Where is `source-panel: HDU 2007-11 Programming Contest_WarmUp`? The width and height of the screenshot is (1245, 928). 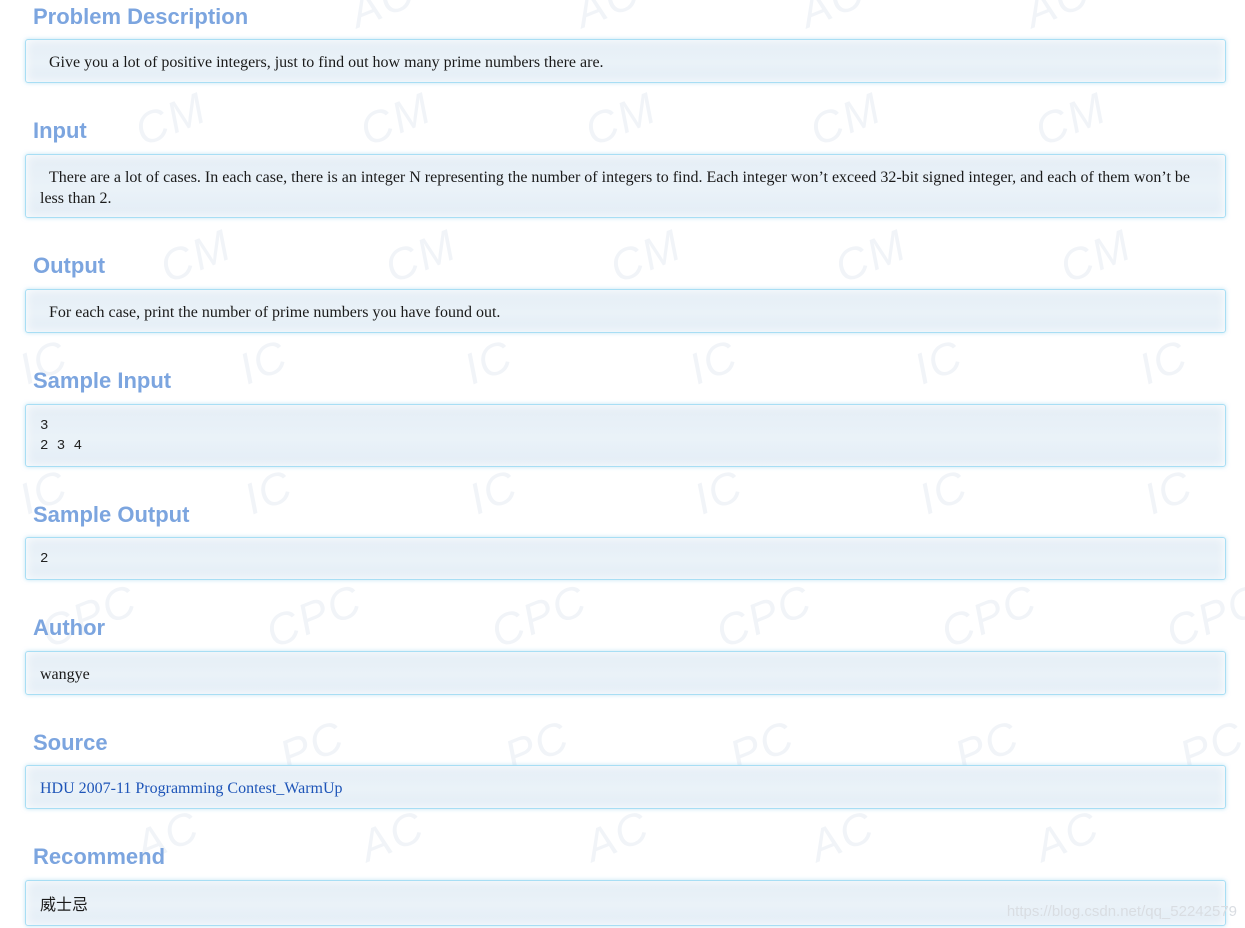 source-panel: HDU 2007-11 Programming Contest_WarmUp is located at coordinates (625, 787).